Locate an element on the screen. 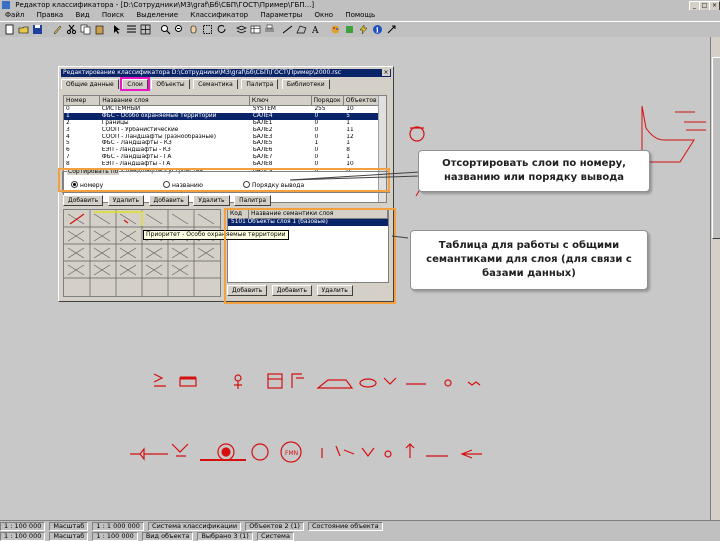 The image size is (720, 541). status-scale-label: Масштаб is located at coordinates (69, 526).